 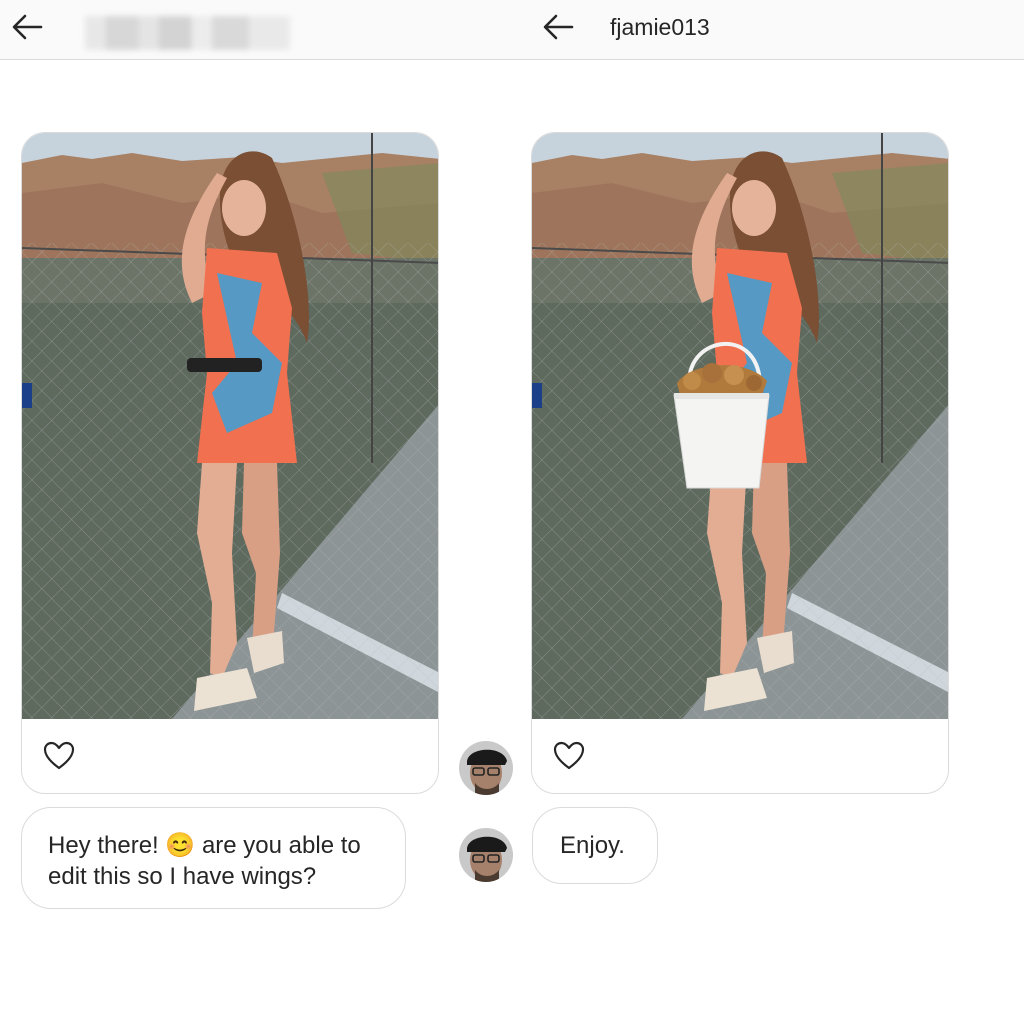 What do you see at coordinates (592, 845) in the screenshot?
I see `reply-text: Enjoy.` at bounding box center [592, 845].